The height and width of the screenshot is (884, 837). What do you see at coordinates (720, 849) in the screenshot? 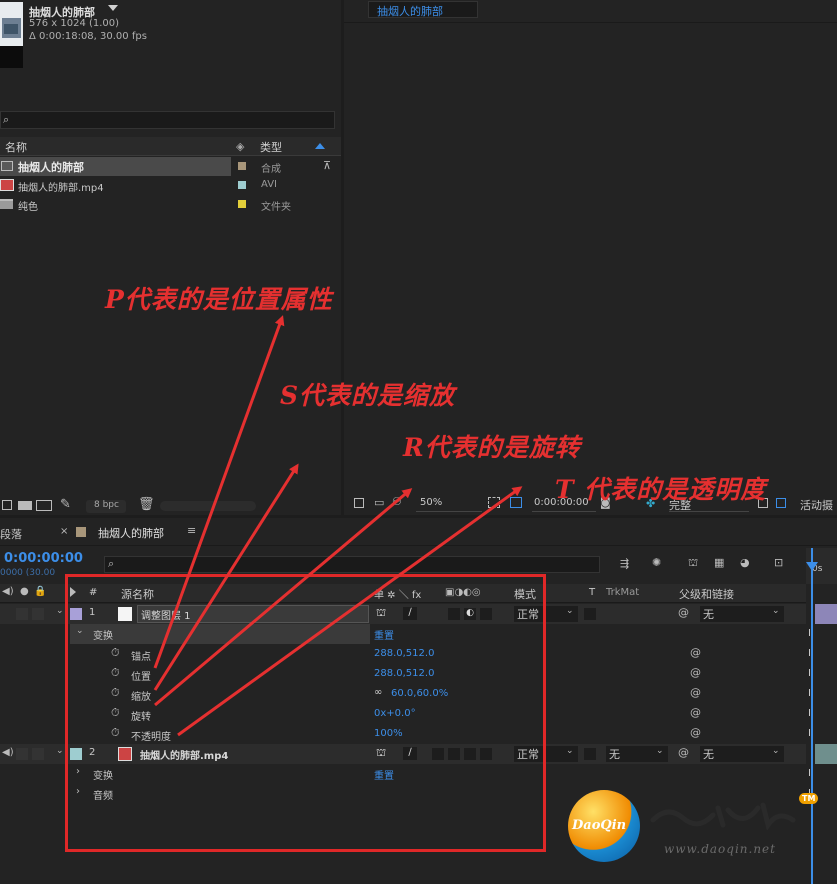
I see `watermark-site: www.daoqin.net` at bounding box center [720, 849].